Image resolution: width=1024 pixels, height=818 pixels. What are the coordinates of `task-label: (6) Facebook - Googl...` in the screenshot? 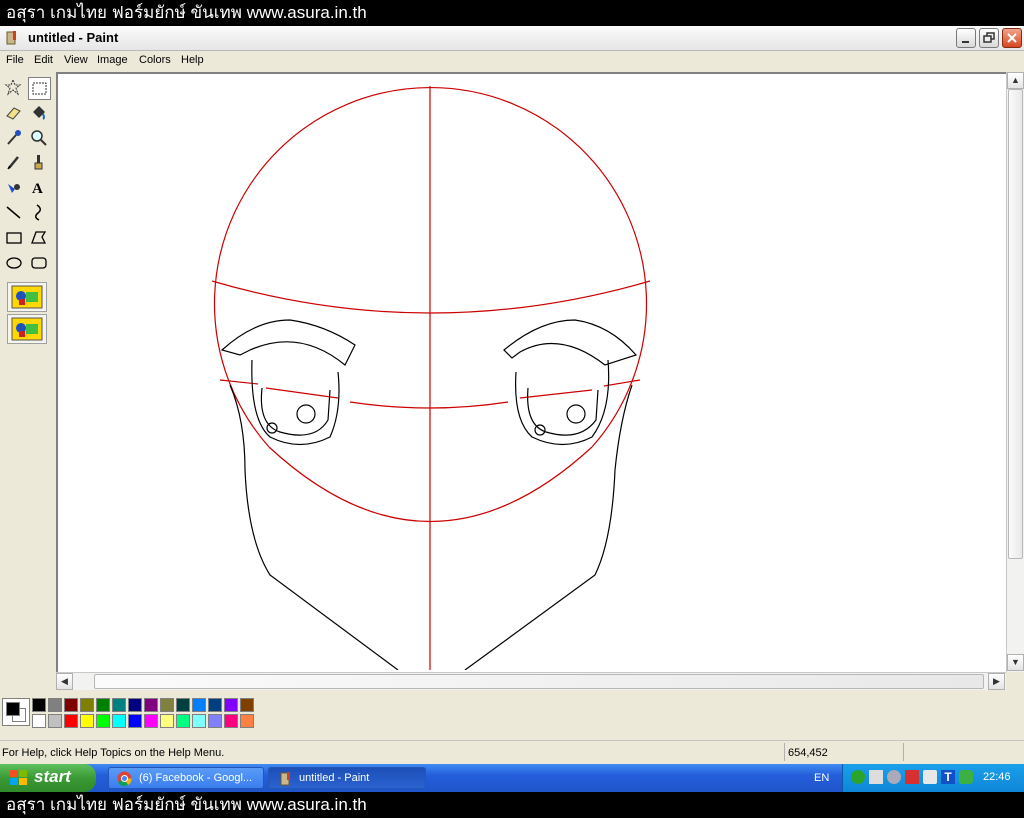 It's located at (196, 778).